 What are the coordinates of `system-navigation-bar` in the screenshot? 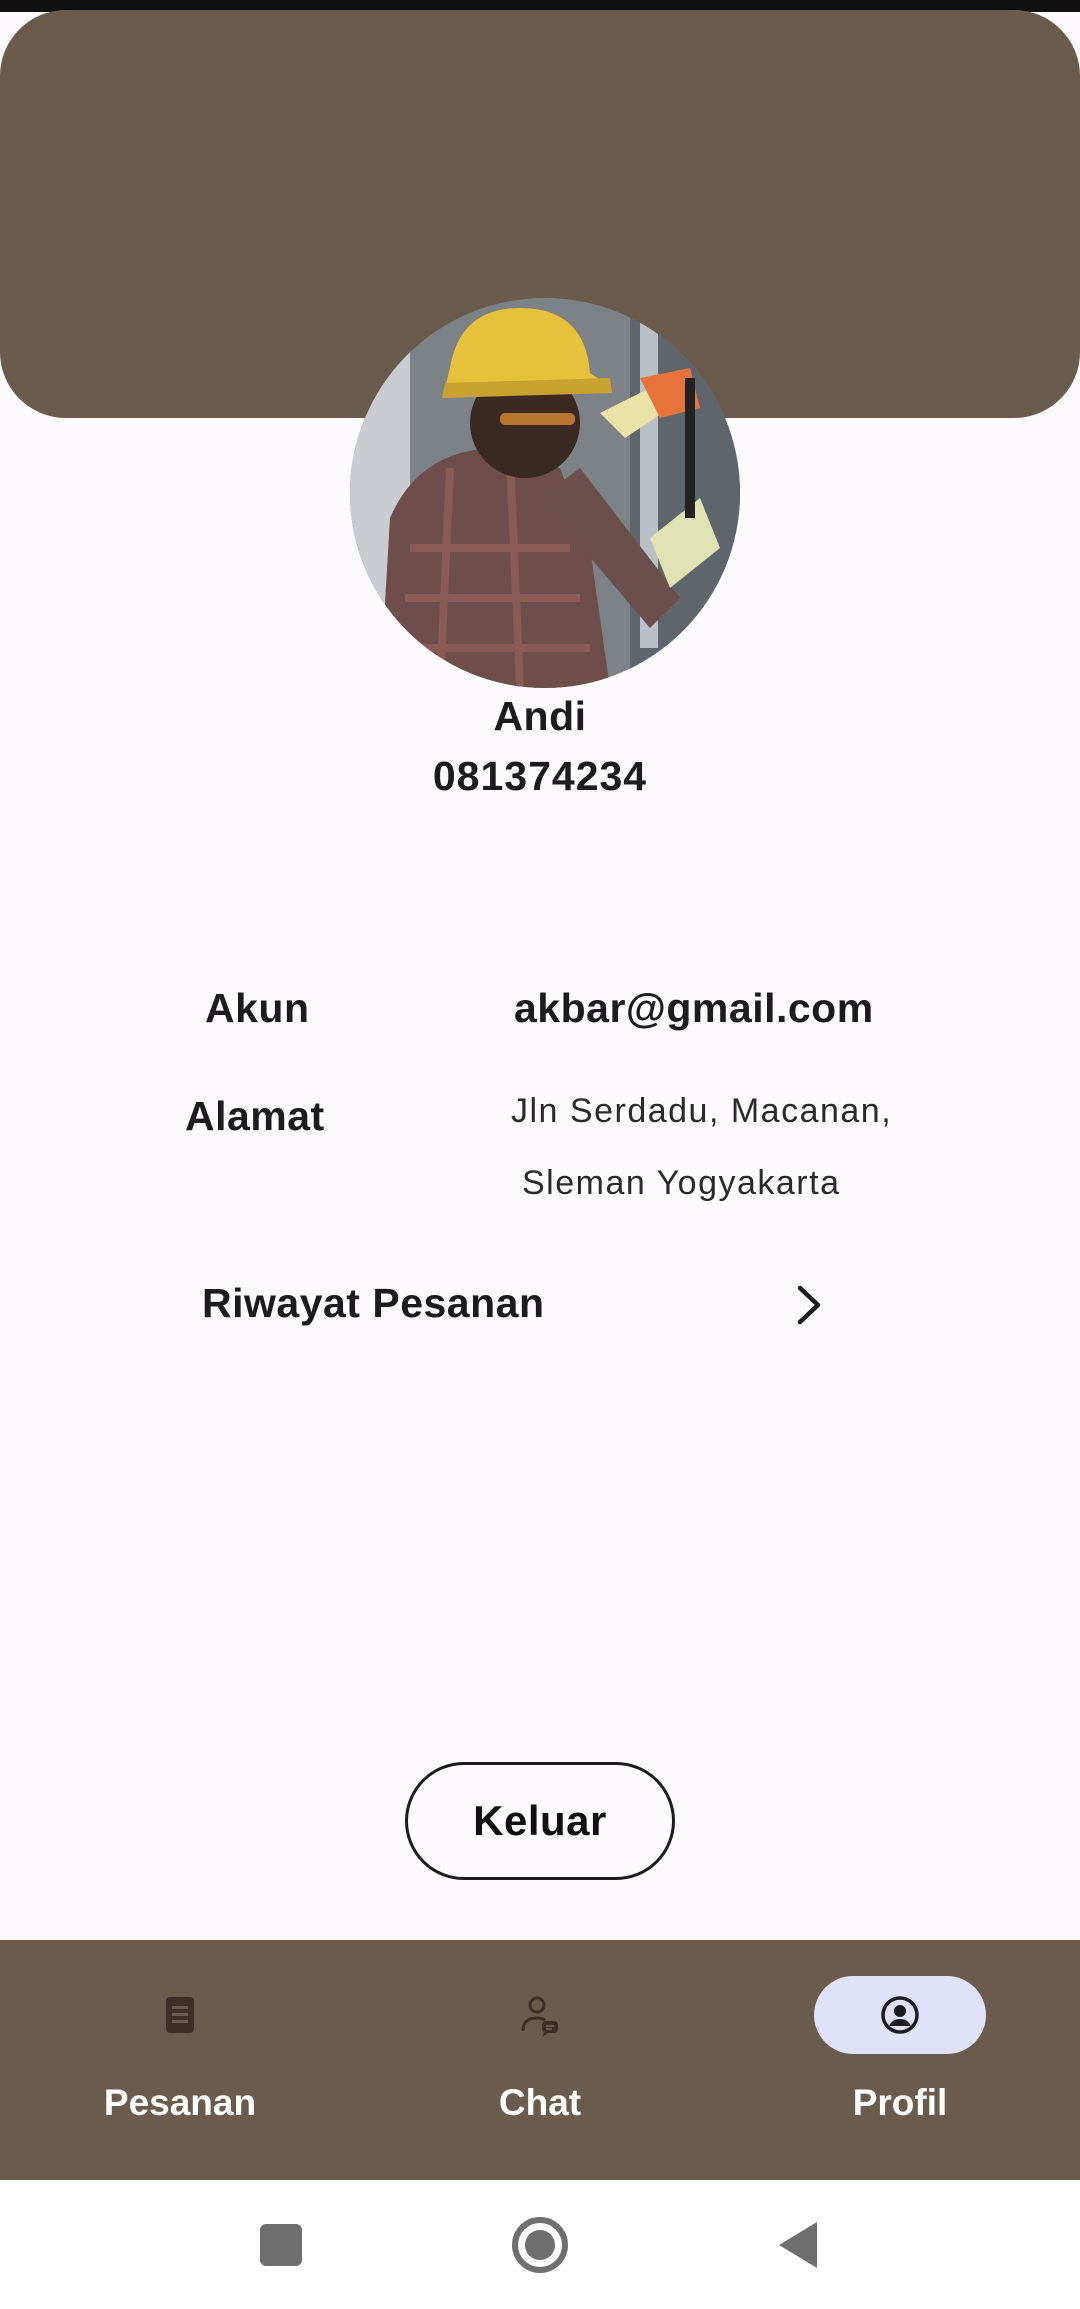 It's located at (540, 2244).